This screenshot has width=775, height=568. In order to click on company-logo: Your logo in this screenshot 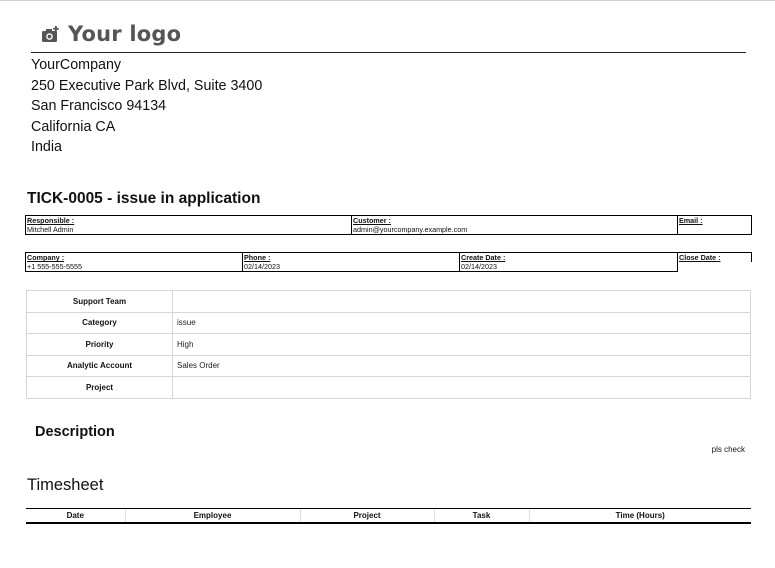, I will do `click(111, 34)`.